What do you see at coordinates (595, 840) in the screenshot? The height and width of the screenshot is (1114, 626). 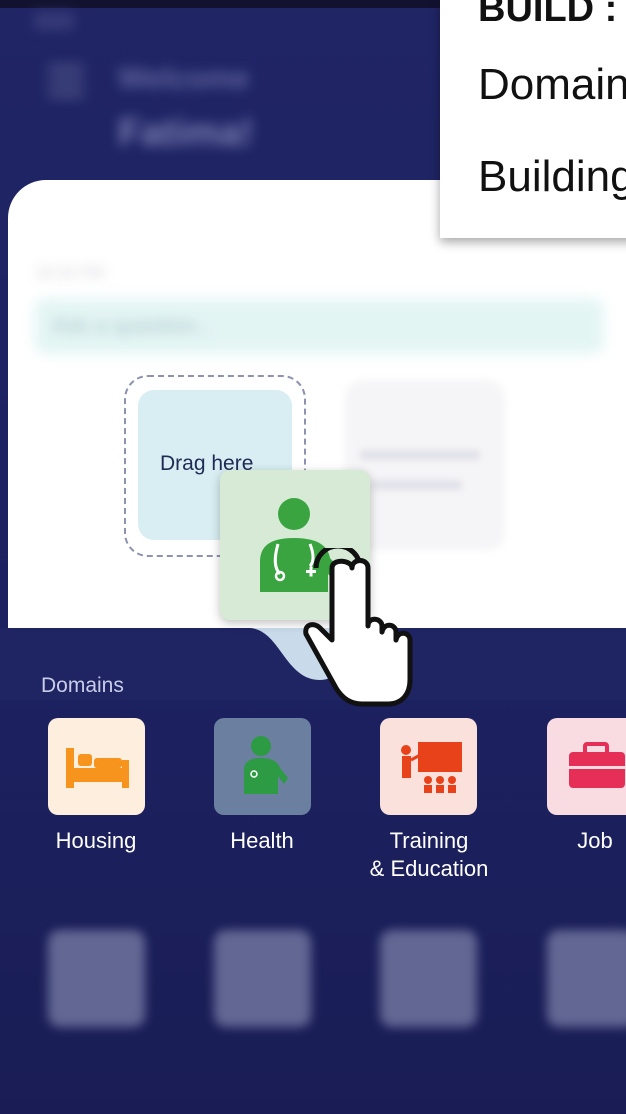 I see `domain-label-job: Job` at bounding box center [595, 840].